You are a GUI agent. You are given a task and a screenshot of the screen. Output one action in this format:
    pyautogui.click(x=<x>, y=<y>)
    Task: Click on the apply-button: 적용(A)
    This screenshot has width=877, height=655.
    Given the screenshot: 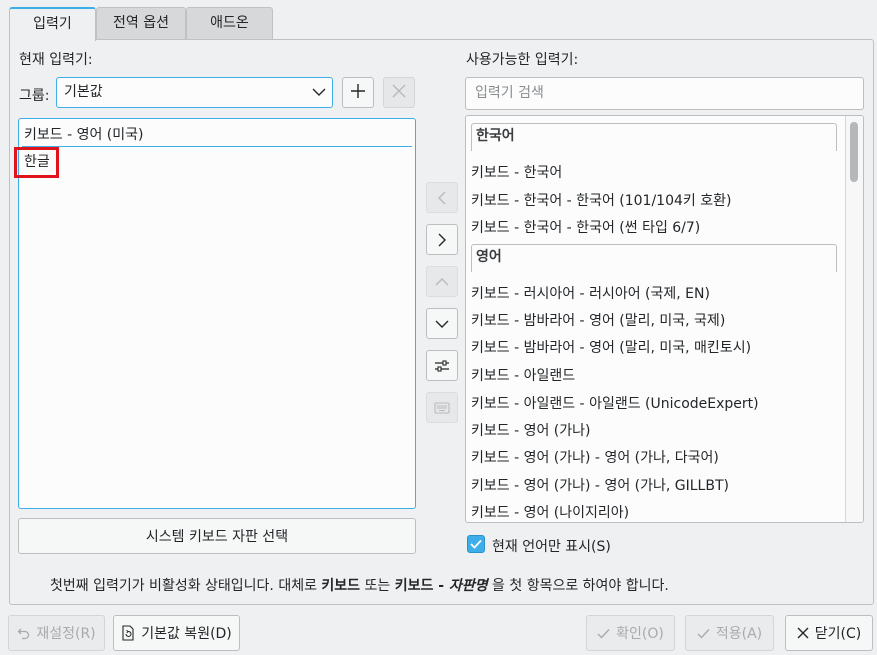 What is the action you would take?
    pyautogui.click(x=729, y=633)
    